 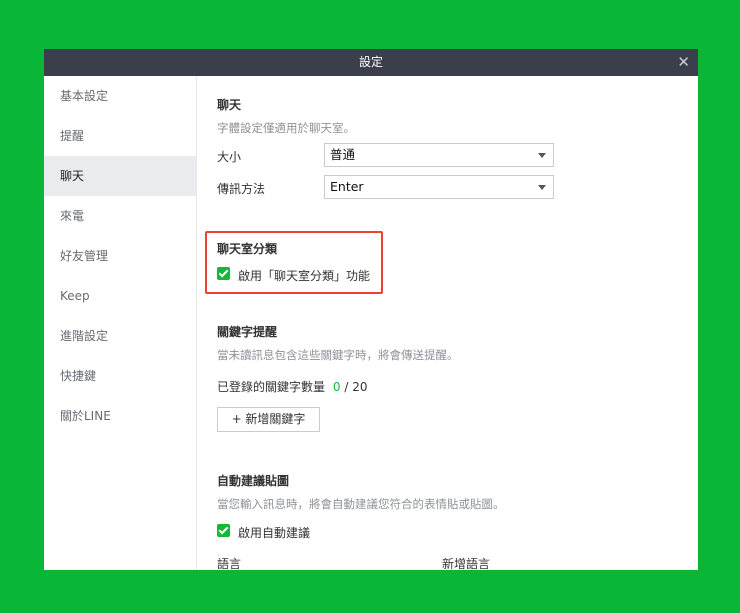 I want to click on add-language-link: 新增語言, so click(x=466, y=562).